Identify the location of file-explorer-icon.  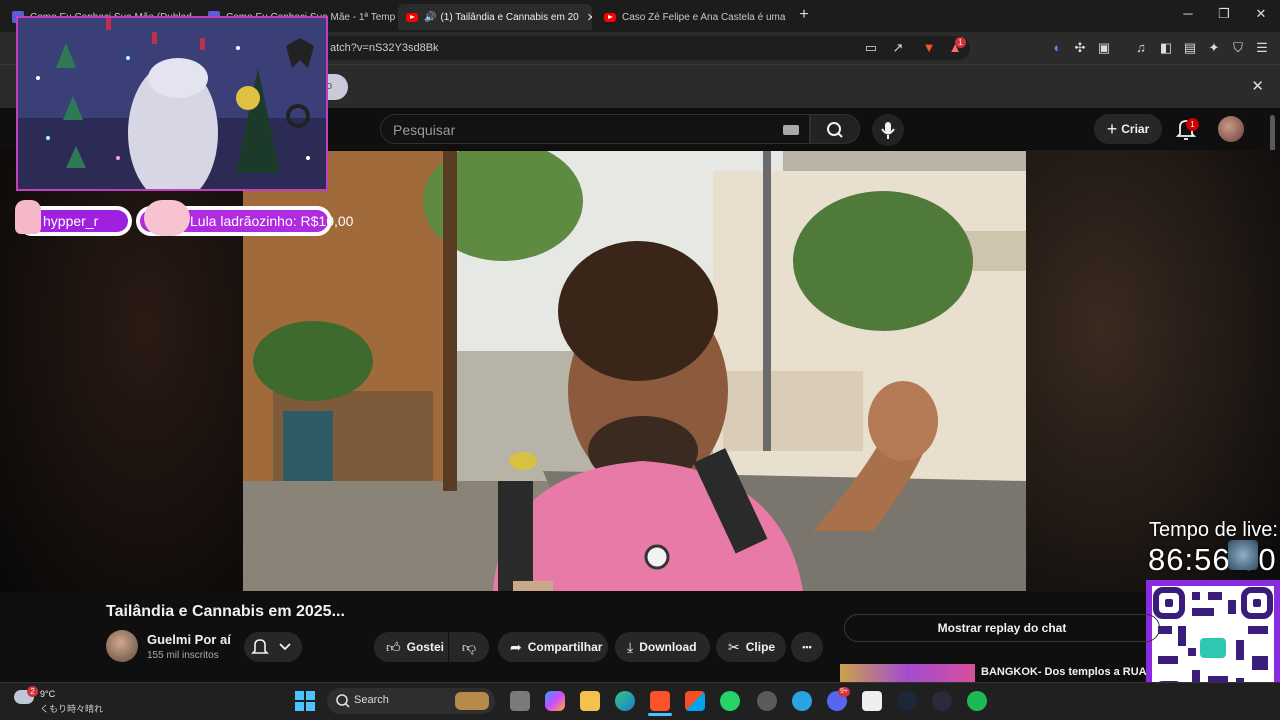
(590, 701).